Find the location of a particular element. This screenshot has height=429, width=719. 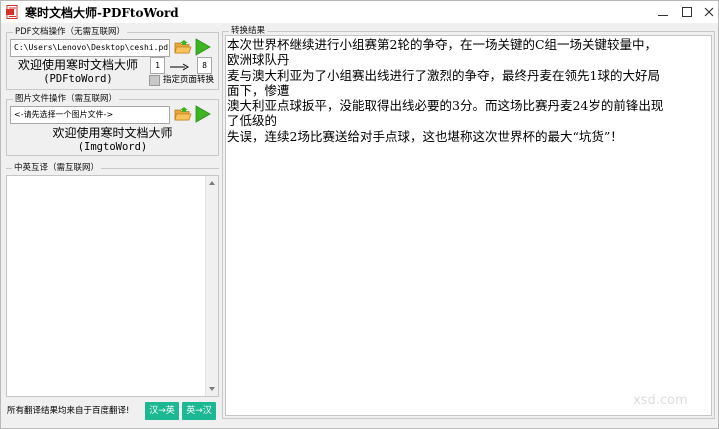

pdf-path-field: C:\Users\Lenovo\Desktop\ceshi.pdf is located at coordinates (90, 48).